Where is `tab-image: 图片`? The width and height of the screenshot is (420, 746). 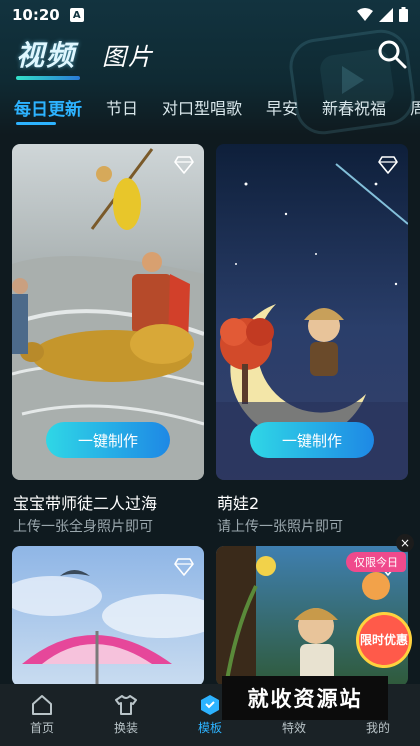 tab-image: 图片 is located at coordinates (128, 54).